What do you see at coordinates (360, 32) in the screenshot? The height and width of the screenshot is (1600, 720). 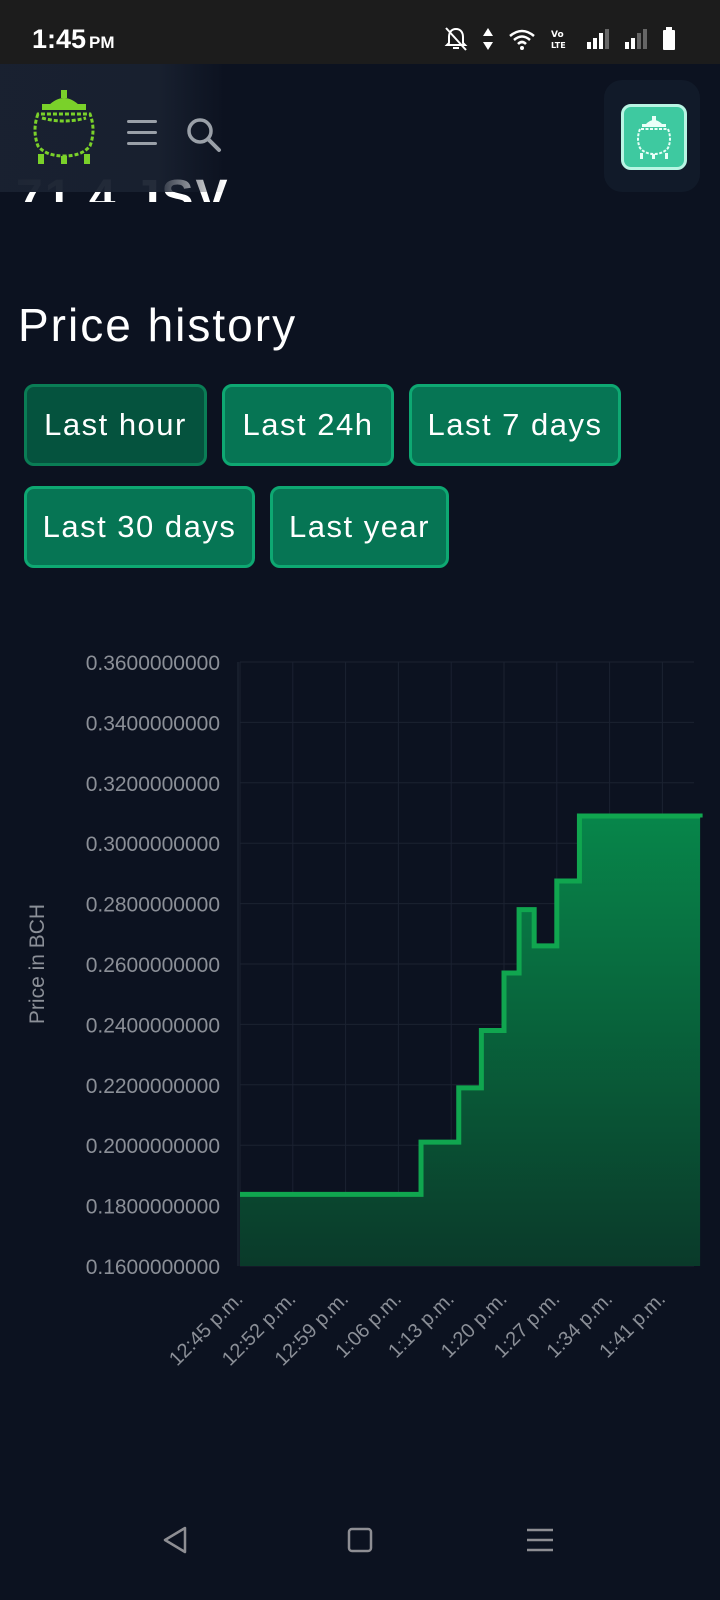 I see `status-bar: 1:45 PM Vo LTE` at bounding box center [360, 32].